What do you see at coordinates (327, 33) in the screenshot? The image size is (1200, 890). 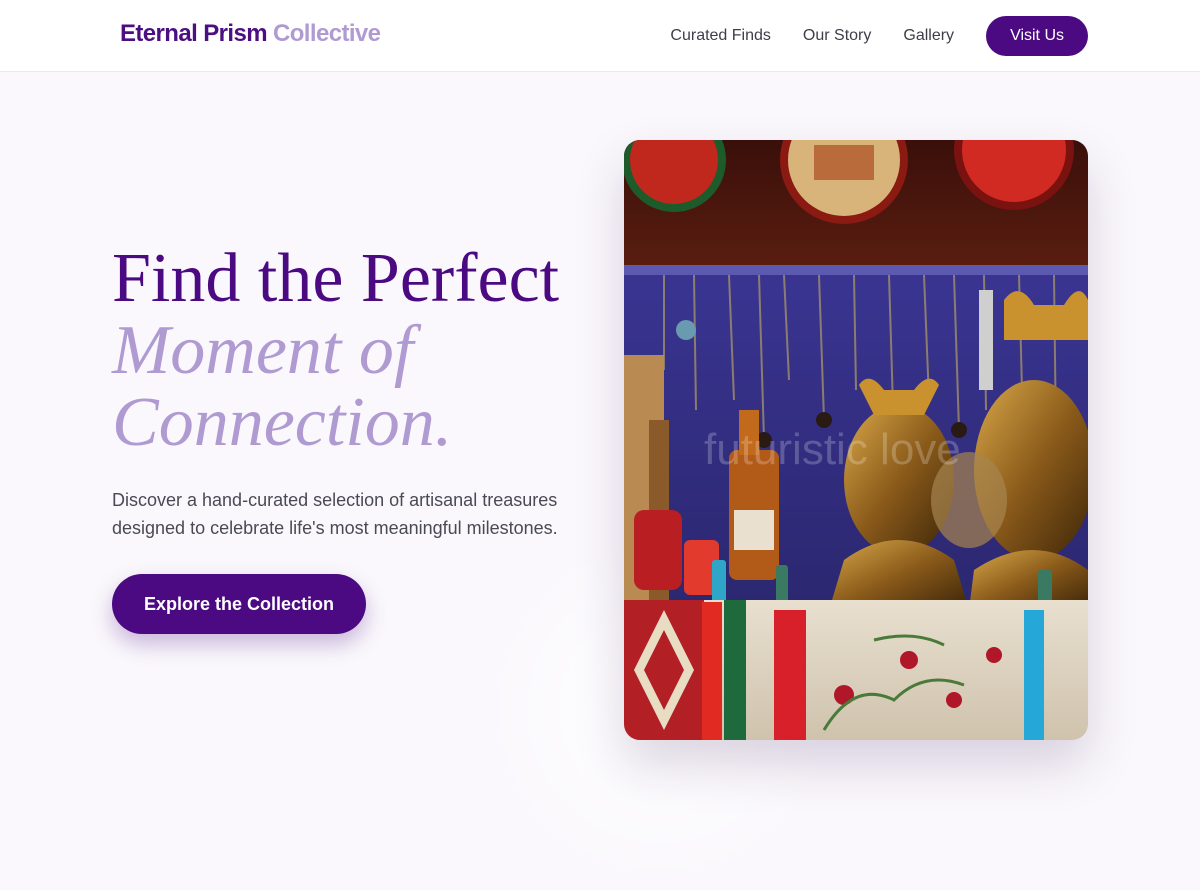 I see `brand-name-secondary: Collective` at bounding box center [327, 33].